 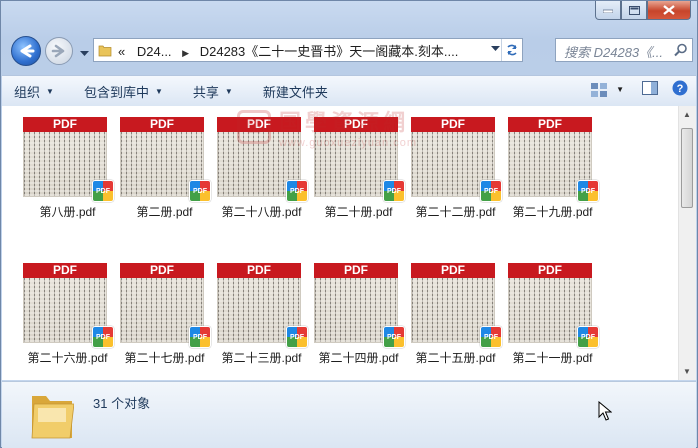 What do you see at coordinates (122, 403) in the screenshot?
I see `item-count: 31 个对象` at bounding box center [122, 403].